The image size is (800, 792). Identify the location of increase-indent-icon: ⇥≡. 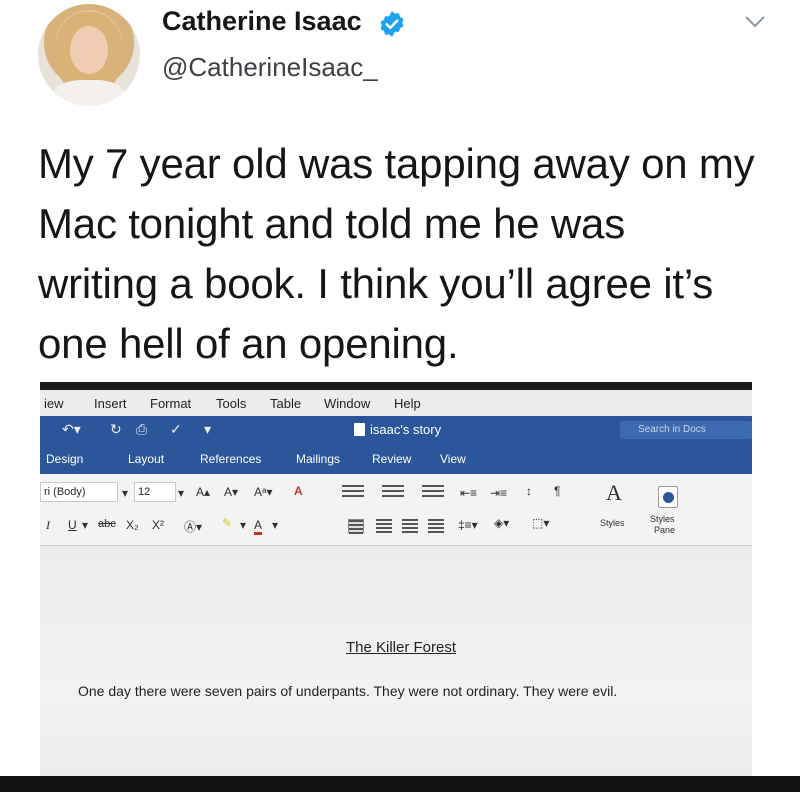
(498, 493).